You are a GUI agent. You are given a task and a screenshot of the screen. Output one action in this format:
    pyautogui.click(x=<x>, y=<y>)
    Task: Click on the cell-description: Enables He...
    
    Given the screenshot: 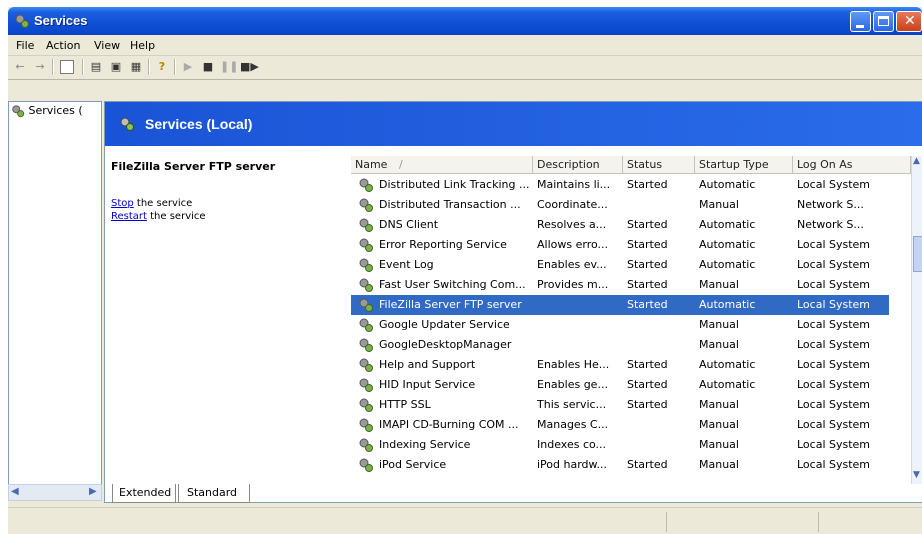 What is the action you would take?
    pyautogui.click(x=573, y=364)
    